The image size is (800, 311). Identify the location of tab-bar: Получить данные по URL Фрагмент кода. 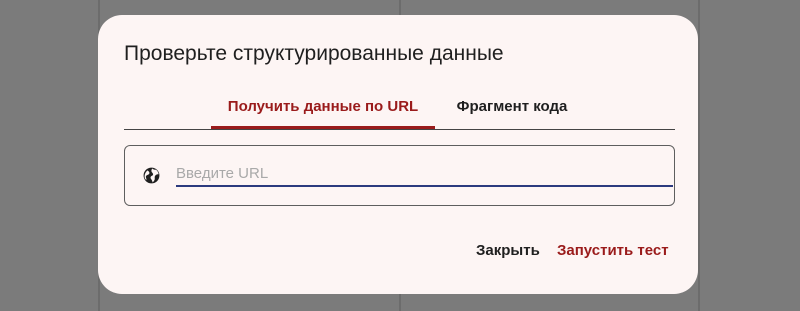
(399, 112).